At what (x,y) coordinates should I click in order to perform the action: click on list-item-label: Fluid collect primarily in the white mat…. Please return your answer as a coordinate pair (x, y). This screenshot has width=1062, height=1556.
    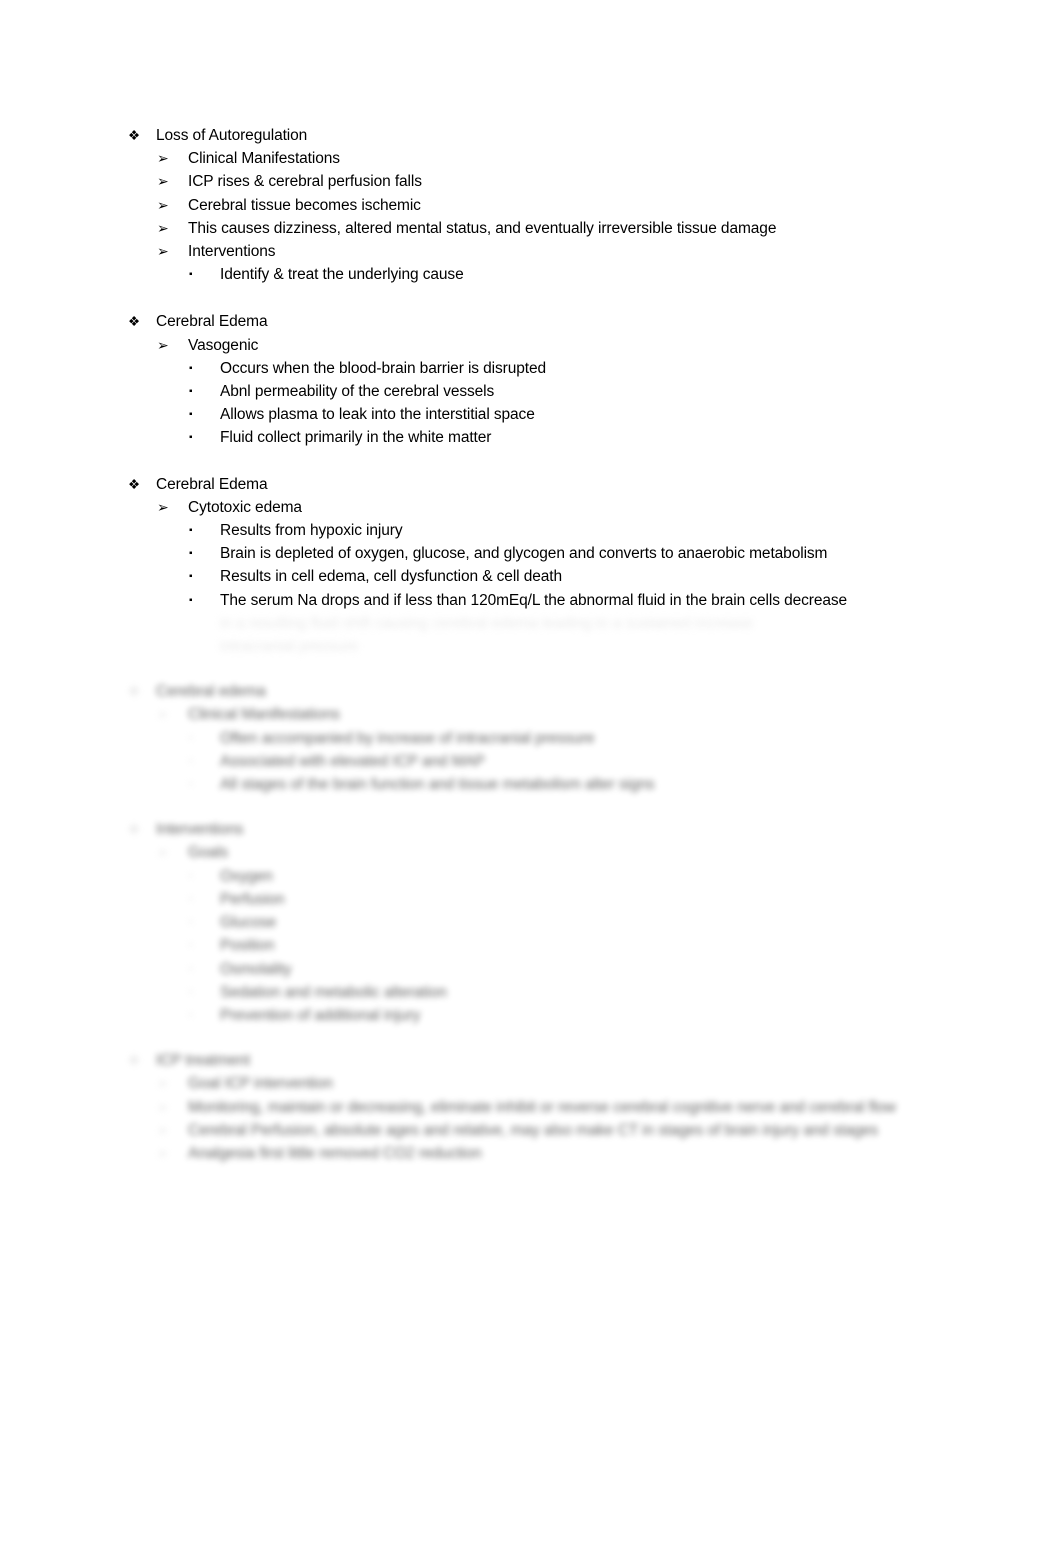
    Looking at the image, I should click on (356, 438).